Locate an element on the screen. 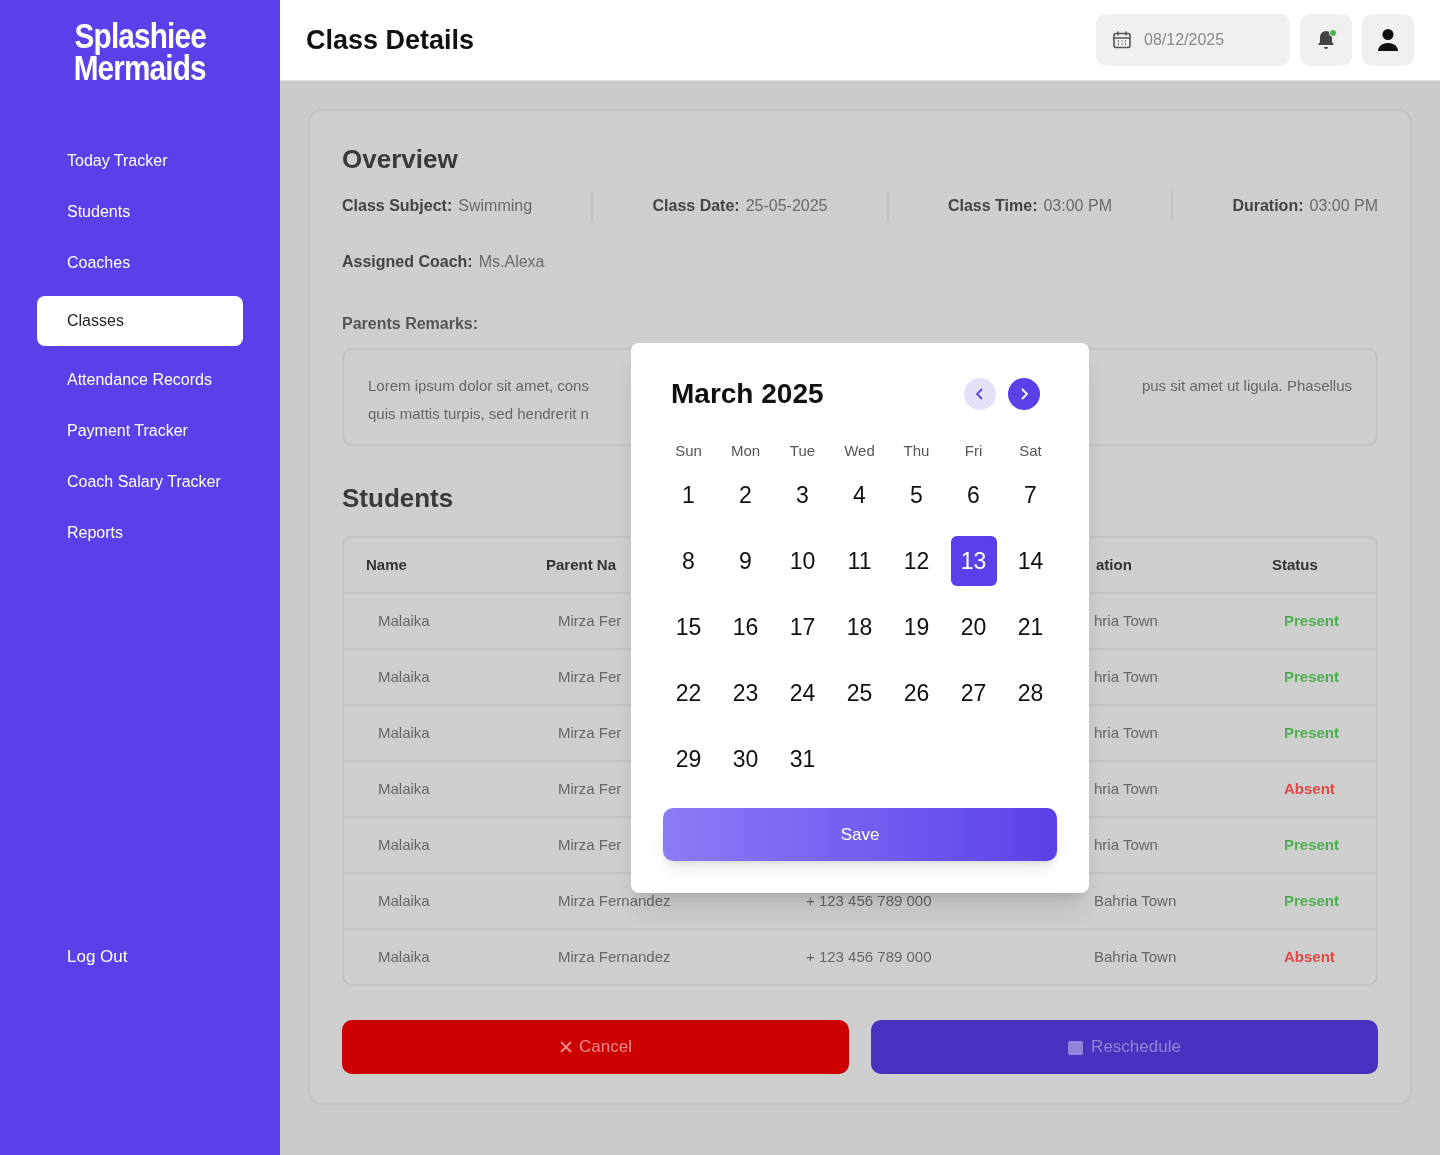  info-field: Duration: 03:00 PM is located at coordinates (1305, 206).